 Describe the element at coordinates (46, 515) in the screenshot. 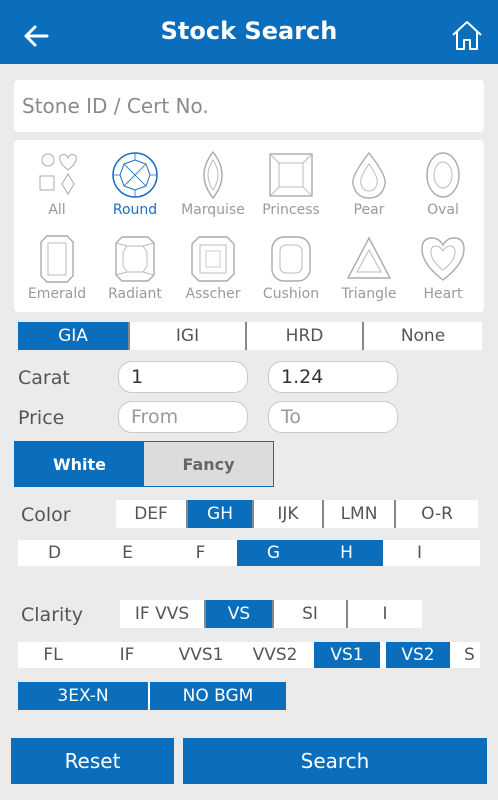

I see `color-label: Color` at that location.